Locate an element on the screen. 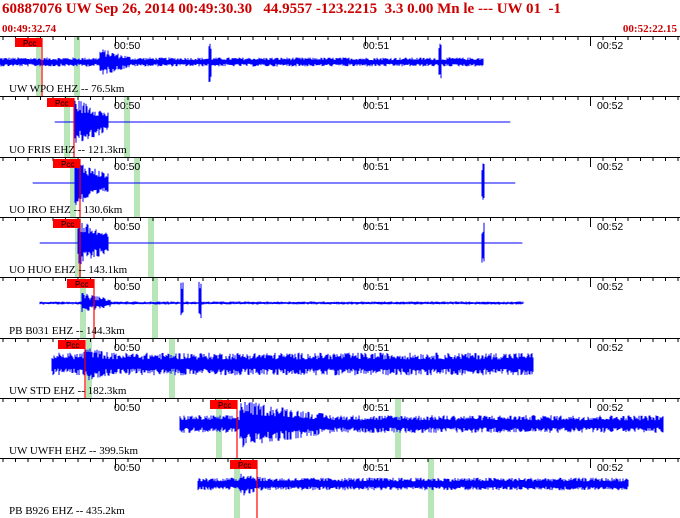 This screenshot has height=518, width=680. trace-panel: 00:50 00:51 00:52 Pcc UO IRO EHZ -- 130.6km is located at coordinates (340, 187).